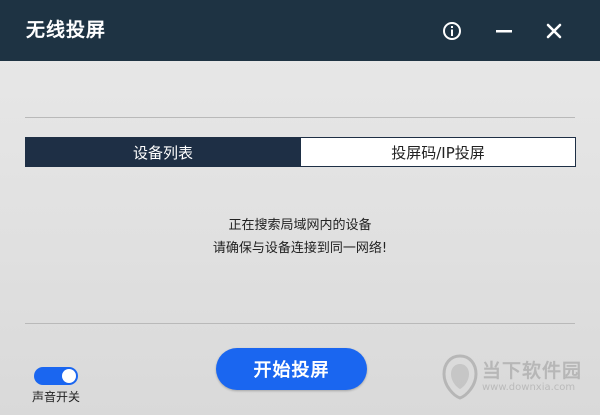 The image size is (600, 415). Describe the element at coordinates (300, 225) in the screenshot. I see `searching-status-text: 正在搜索局域网内的设备` at that location.